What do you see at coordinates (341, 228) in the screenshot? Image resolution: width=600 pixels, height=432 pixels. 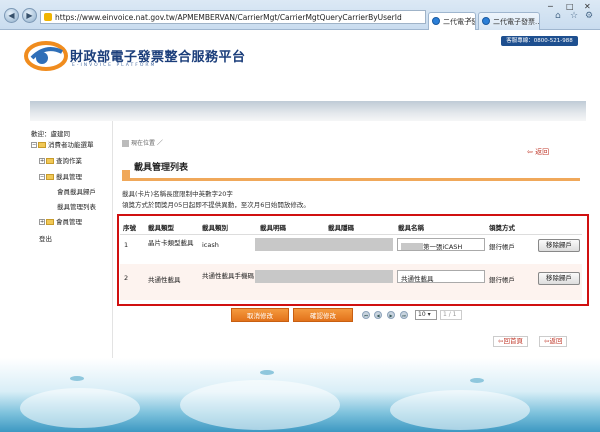 I see `col-header-hidden-code: 載具隱碼` at bounding box center [341, 228].